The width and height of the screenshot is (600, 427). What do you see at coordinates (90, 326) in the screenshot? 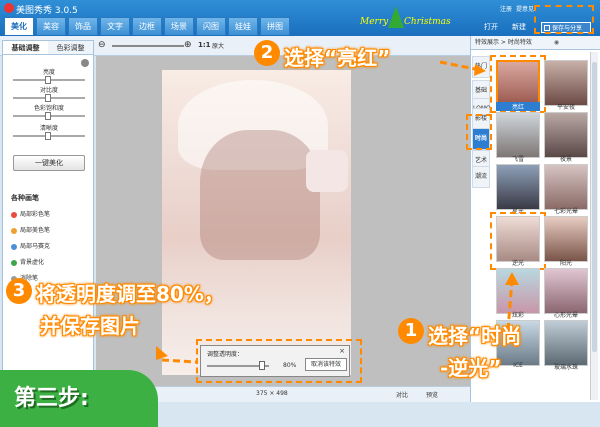
I see `step3-callout-line2: 并保存图片` at bounding box center [90, 326].